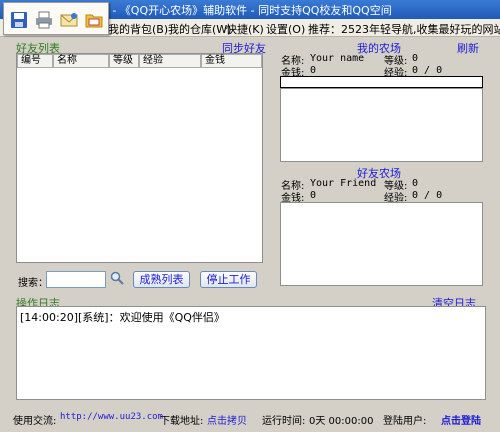  I want to click on my-farm-list, so click(381, 125).